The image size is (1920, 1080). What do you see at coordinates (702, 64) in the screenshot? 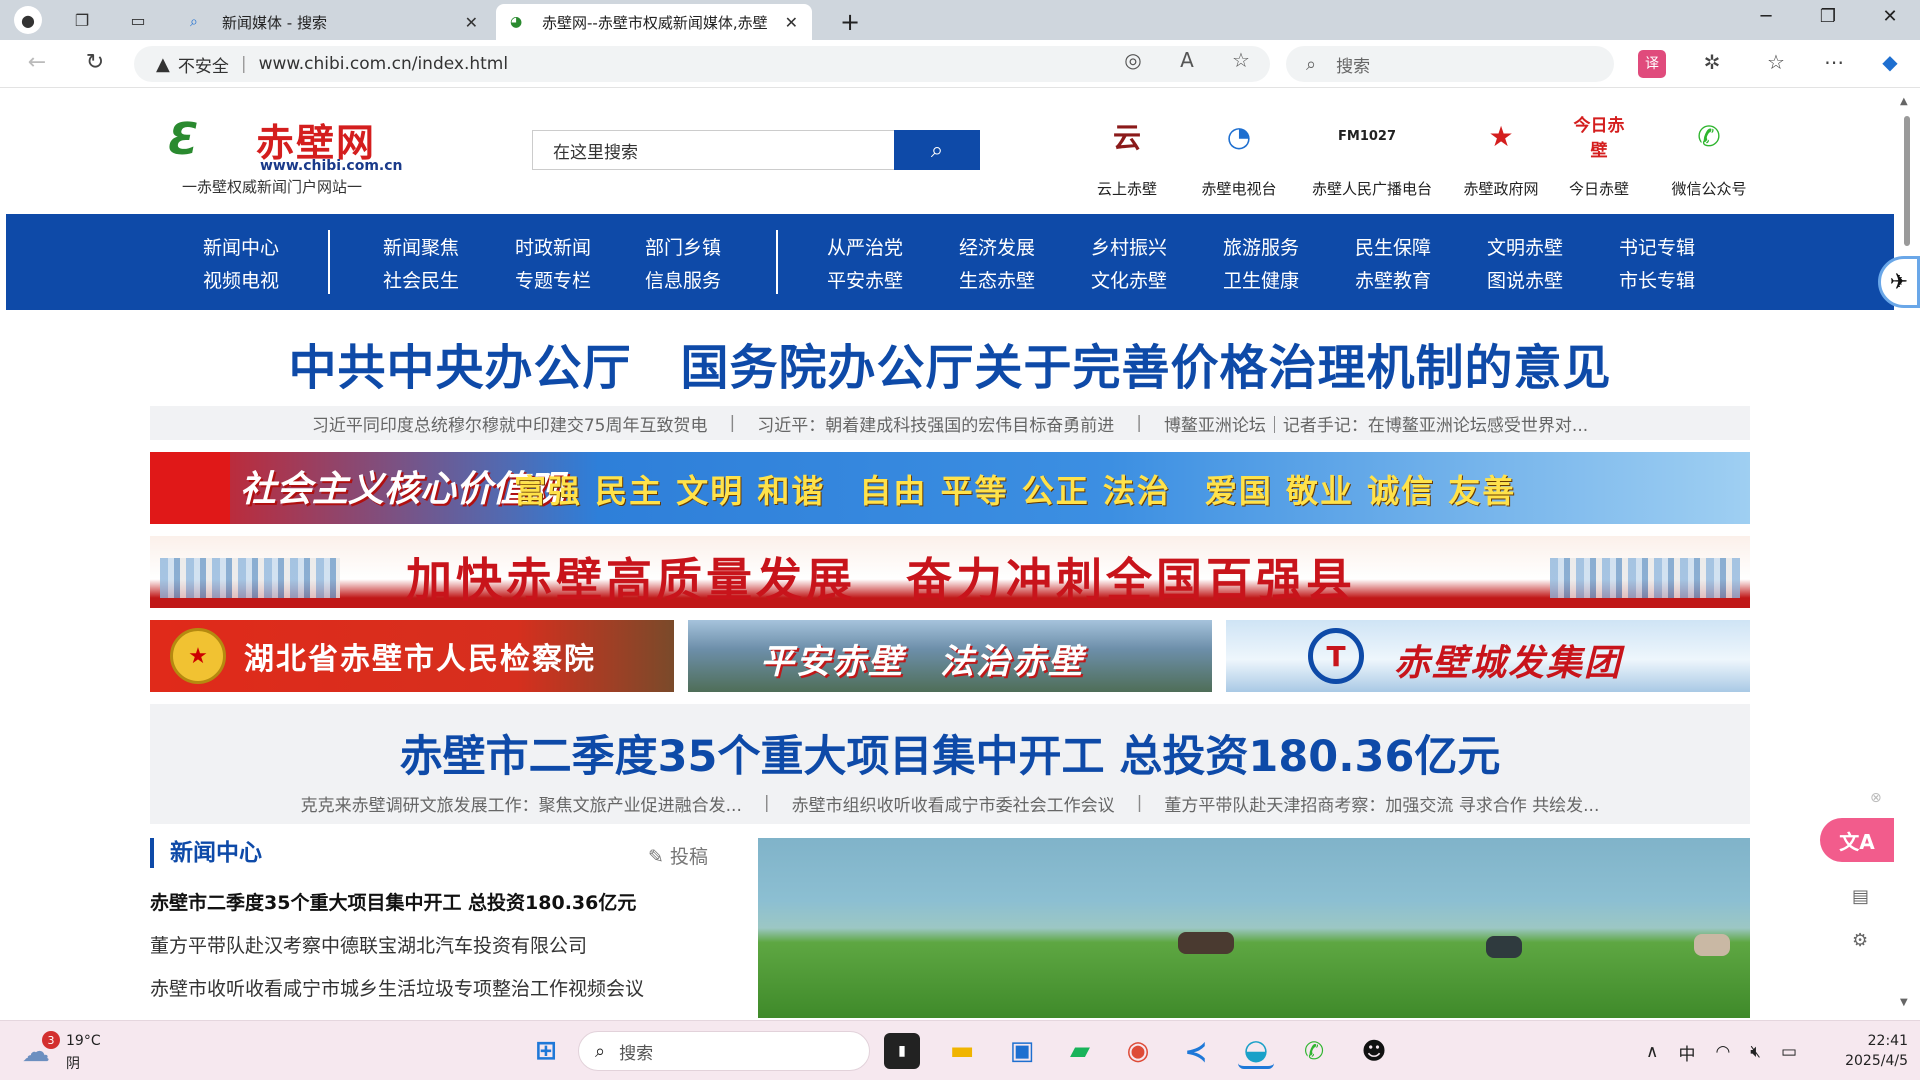
I see `url-field: ▲ 不安全 | www.chibi.com.cn/index.html` at bounding box center [702, 64].